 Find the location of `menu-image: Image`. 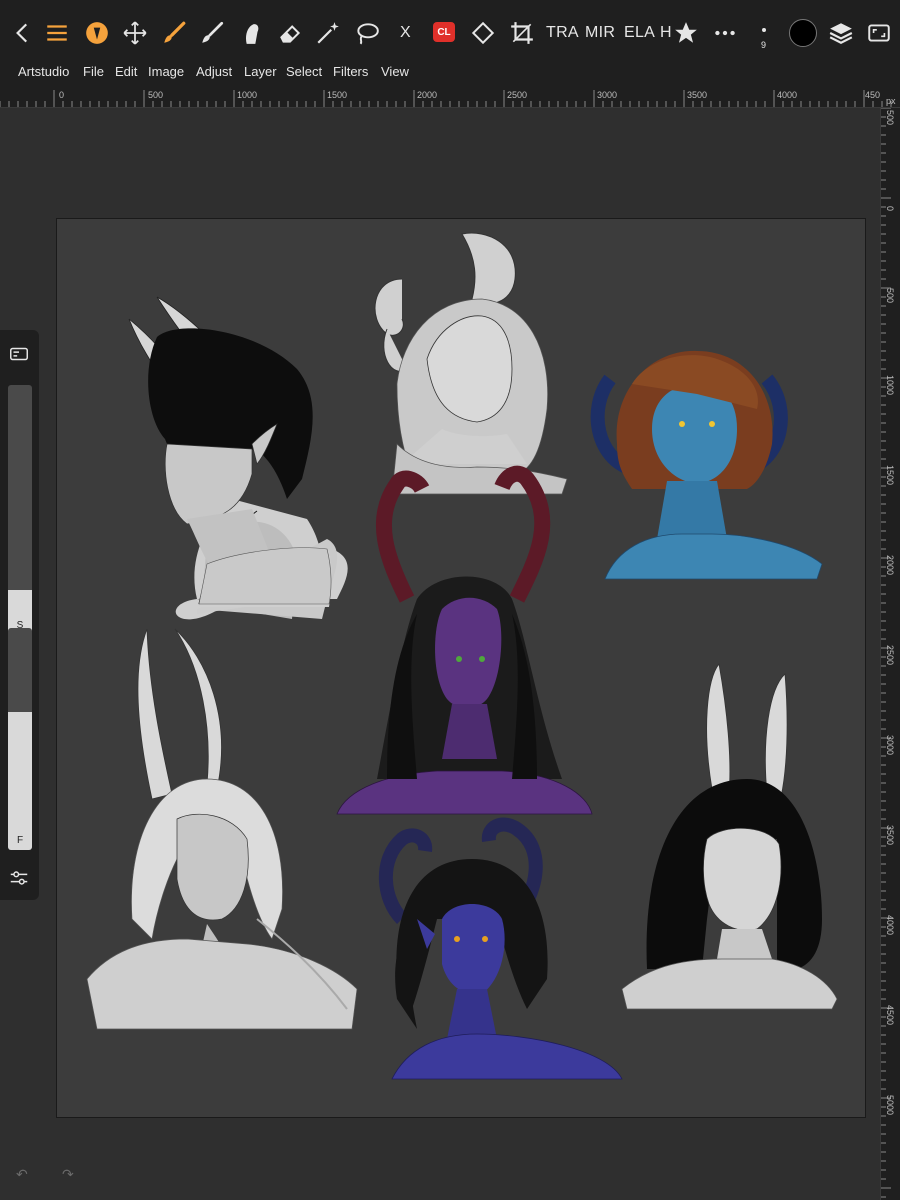

menu-image: Image is located at coordinates (166, 71).